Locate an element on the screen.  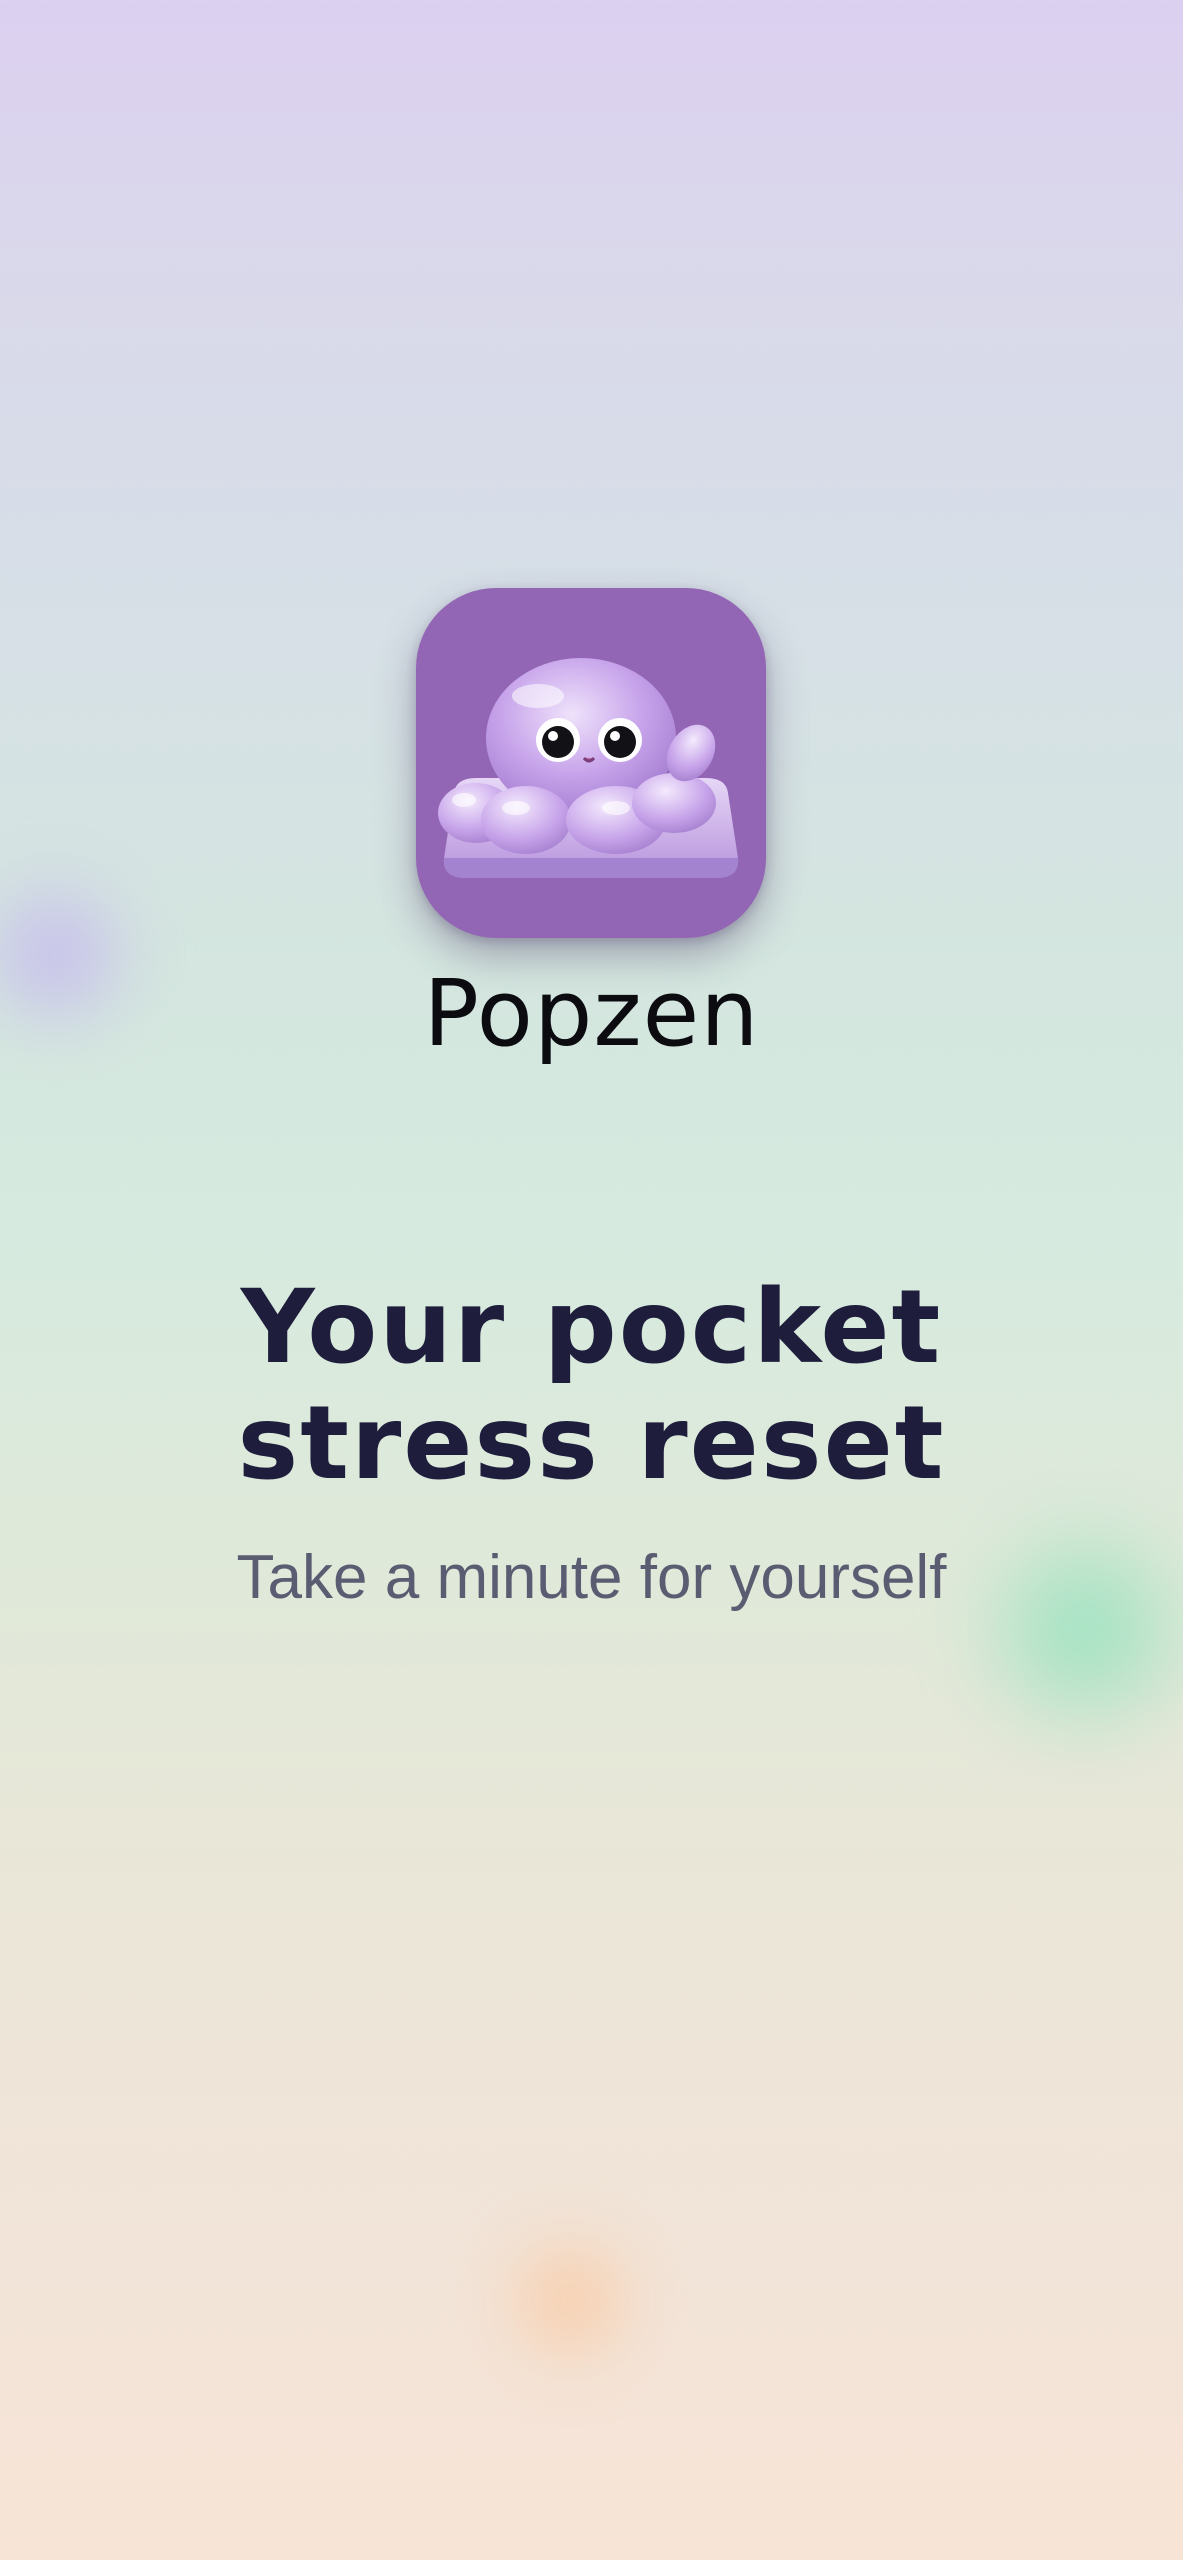
app-name: Popzen is located at coordinates (591, 1013).